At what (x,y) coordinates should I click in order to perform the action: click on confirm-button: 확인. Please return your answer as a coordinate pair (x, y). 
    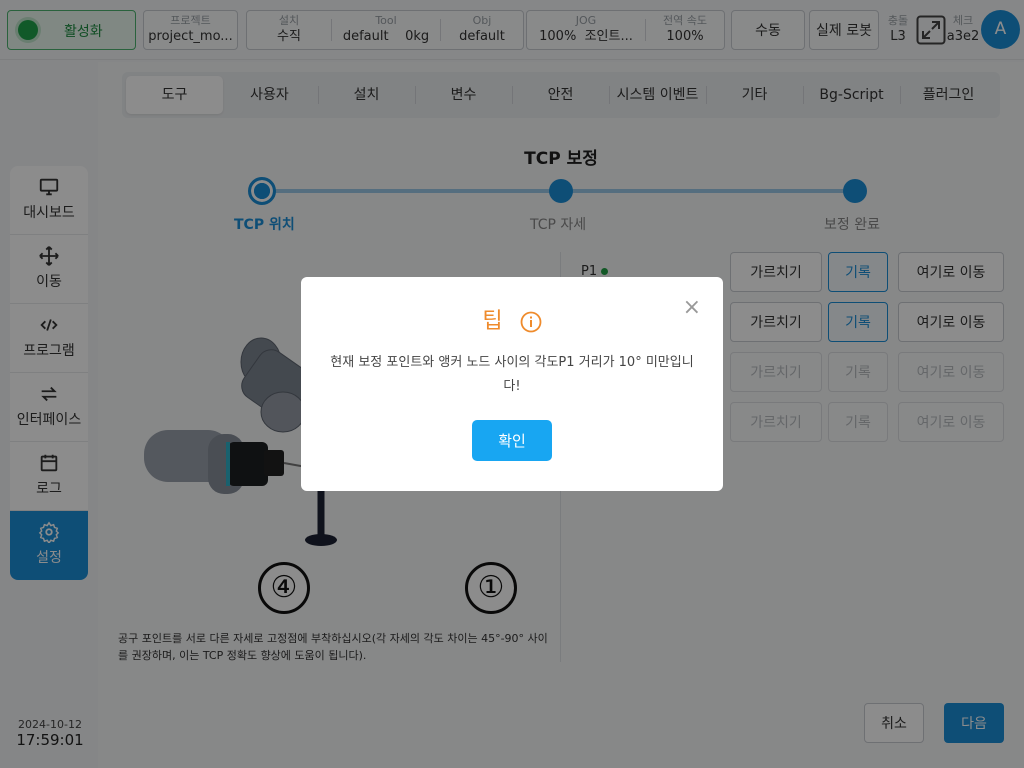
    Looking at the image, I should click on (512, 440).